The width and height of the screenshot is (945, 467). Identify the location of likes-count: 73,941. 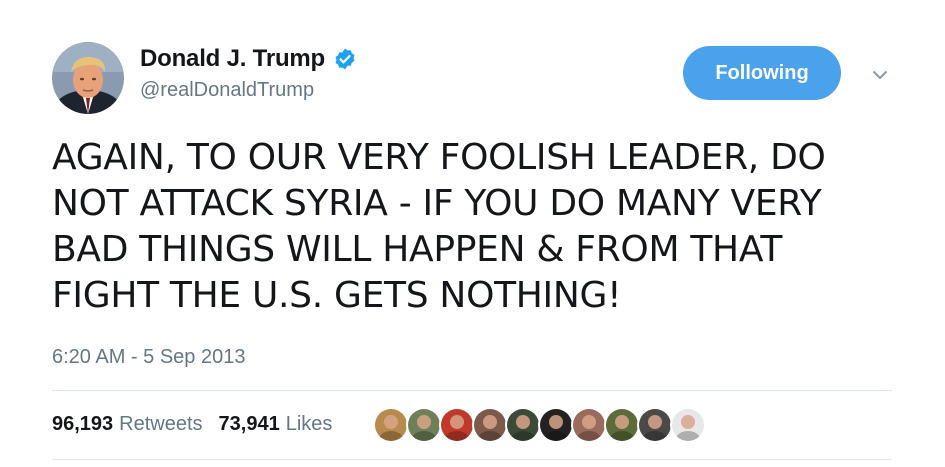
(249, 424).